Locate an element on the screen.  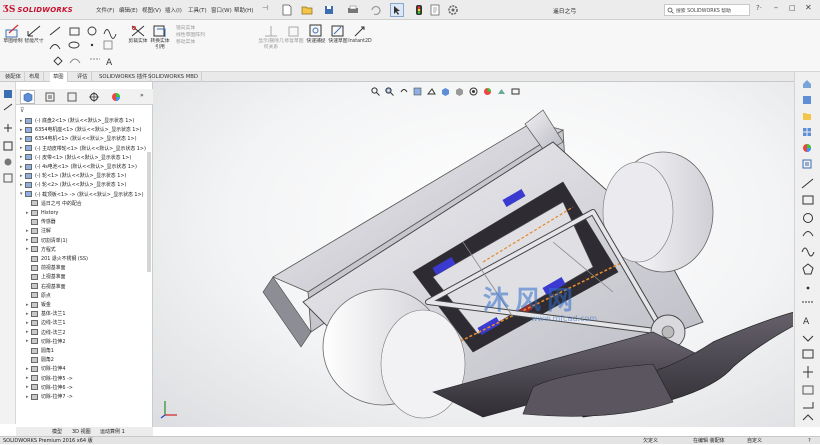
tree-item: ▸ 6354电机<1> (默认<<默认>_显示状态 1>) is located at coordinates (84, 138).